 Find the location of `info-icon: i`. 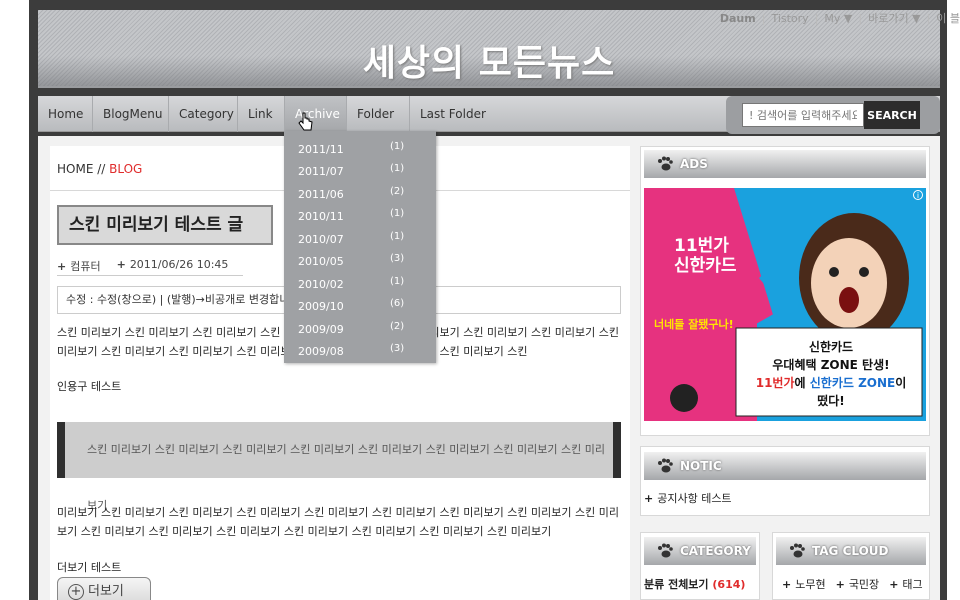

info-icon: i is located at coordinates (918, 195).